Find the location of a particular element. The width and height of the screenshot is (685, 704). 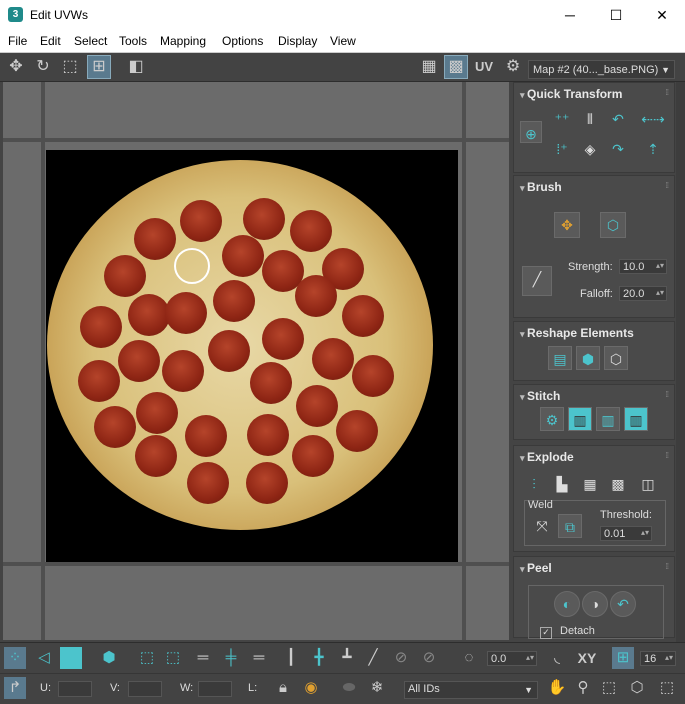

falloff-spinner: 20.0 ▴▾ is located at coordinates (643, 293).